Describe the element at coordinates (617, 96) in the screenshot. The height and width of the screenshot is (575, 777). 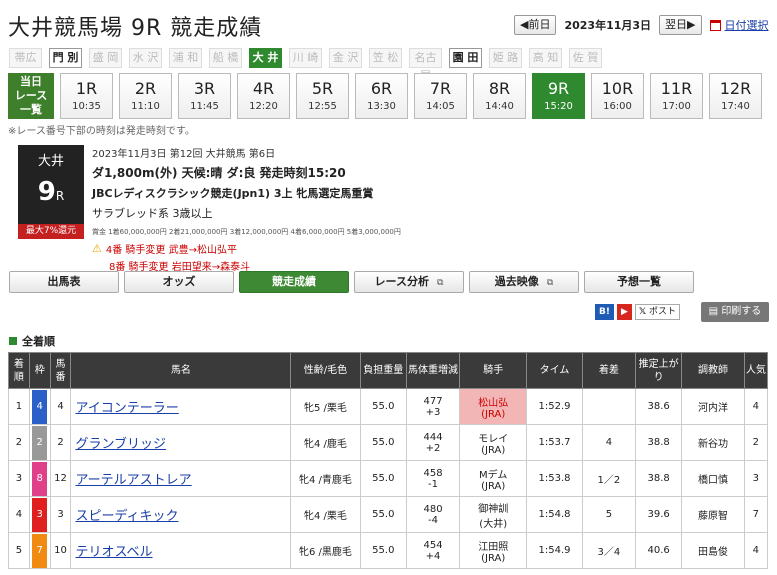
I see `race-tab-10: 10R 16:00` at that location.